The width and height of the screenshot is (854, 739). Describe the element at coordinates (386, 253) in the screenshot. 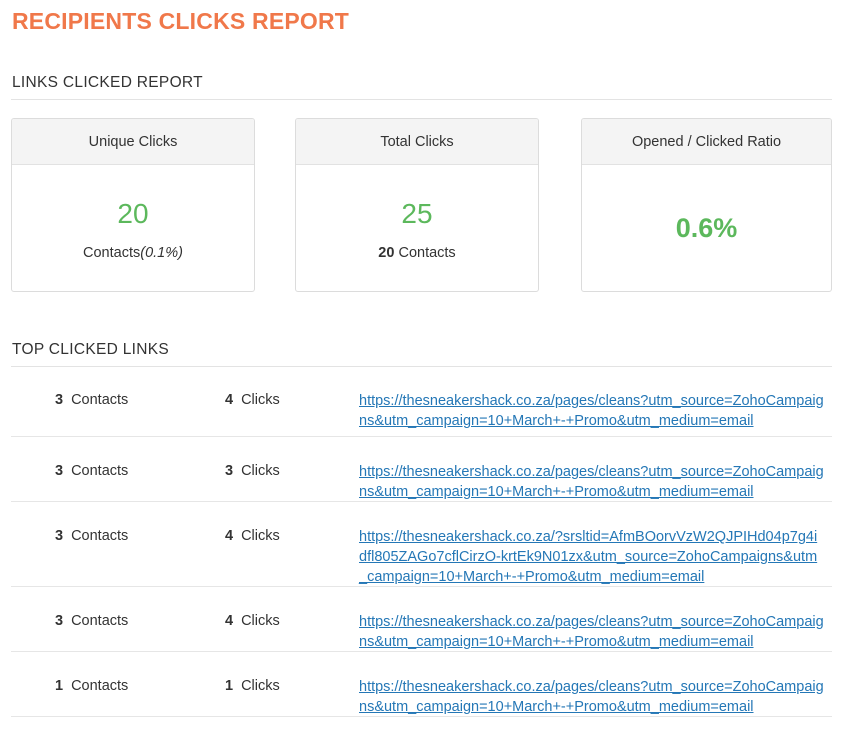

I see `total-clicks-contacts-count: 20` at that location.